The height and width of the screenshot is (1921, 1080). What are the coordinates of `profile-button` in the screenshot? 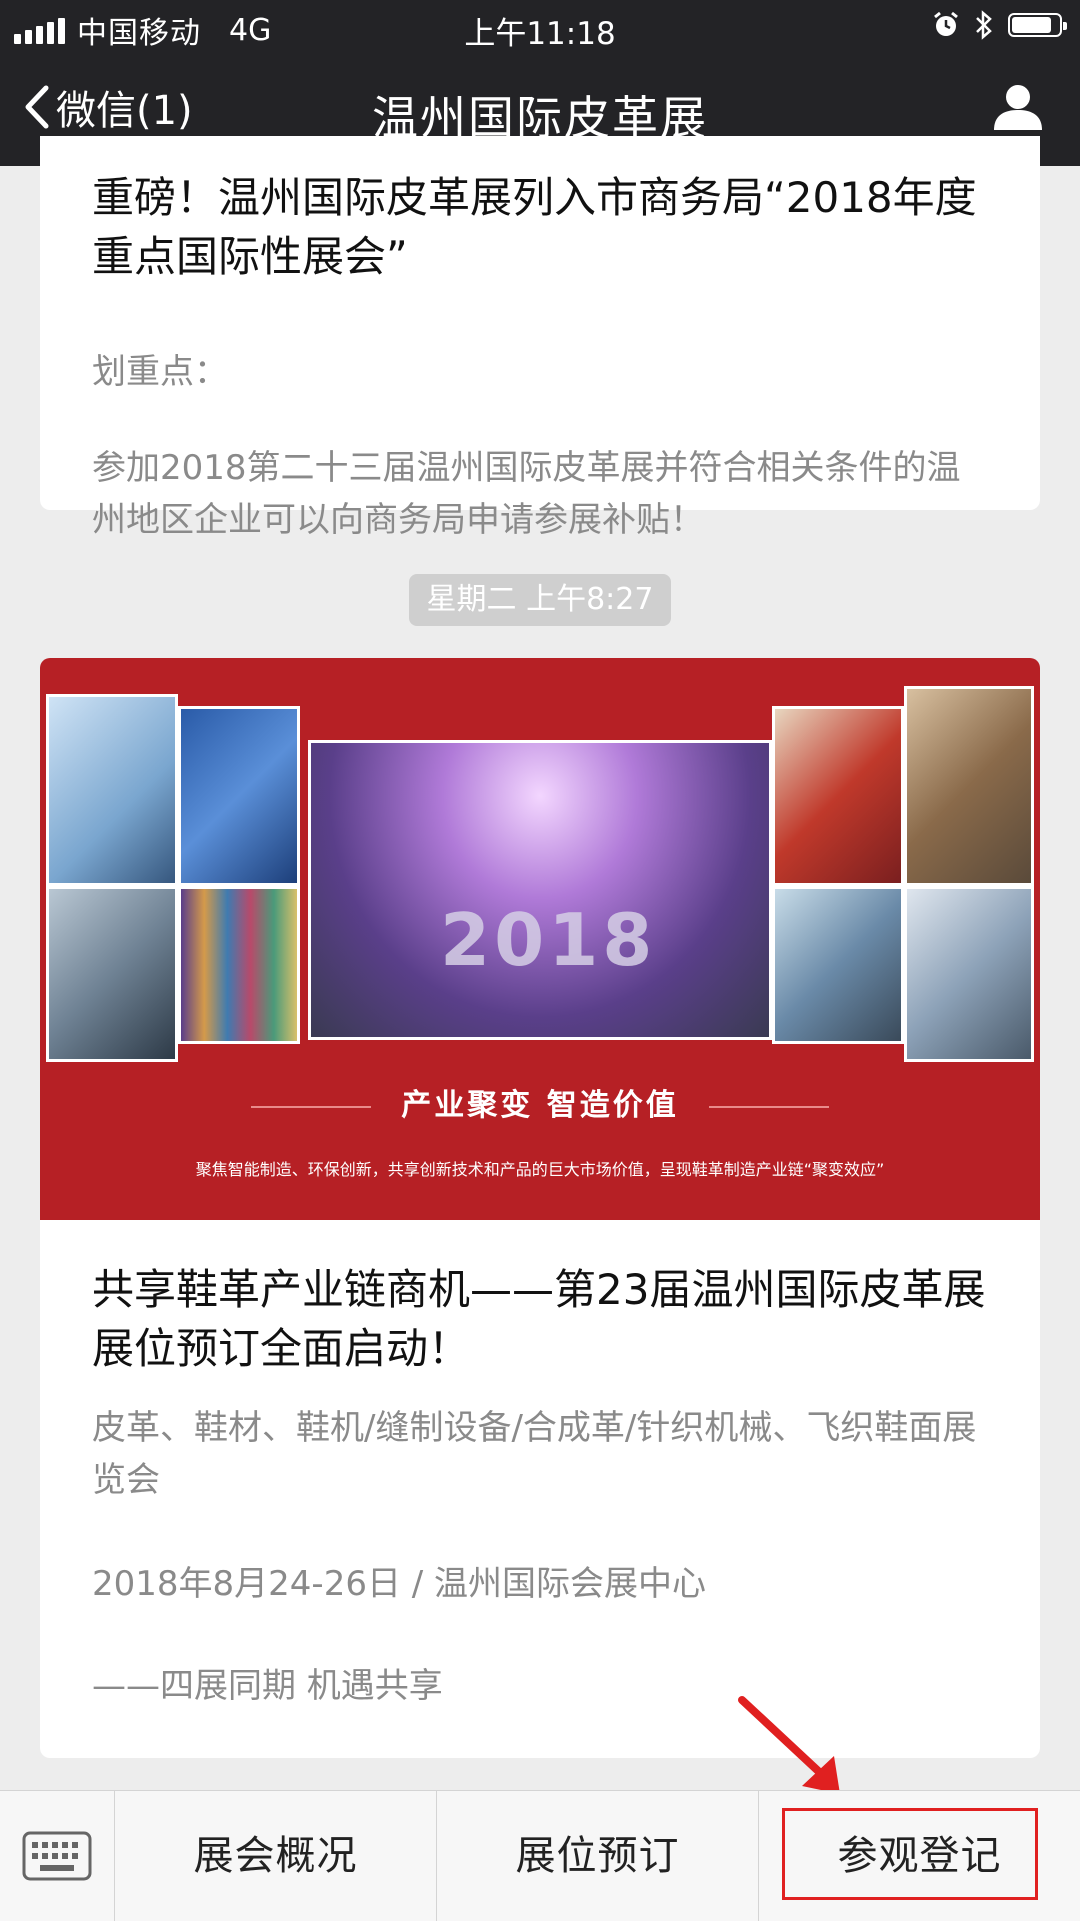 It's located at (1018, 109).